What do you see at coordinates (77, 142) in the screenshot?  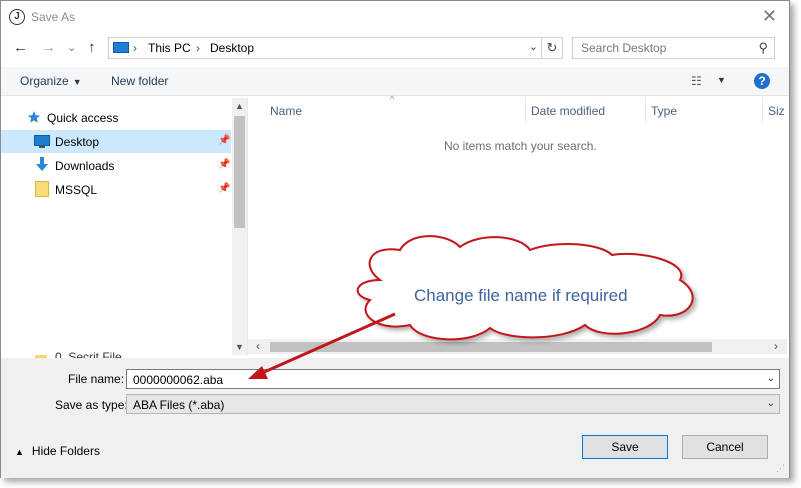 I see `sidebar-item-label: Desktop` at bounding box center [77, 142].